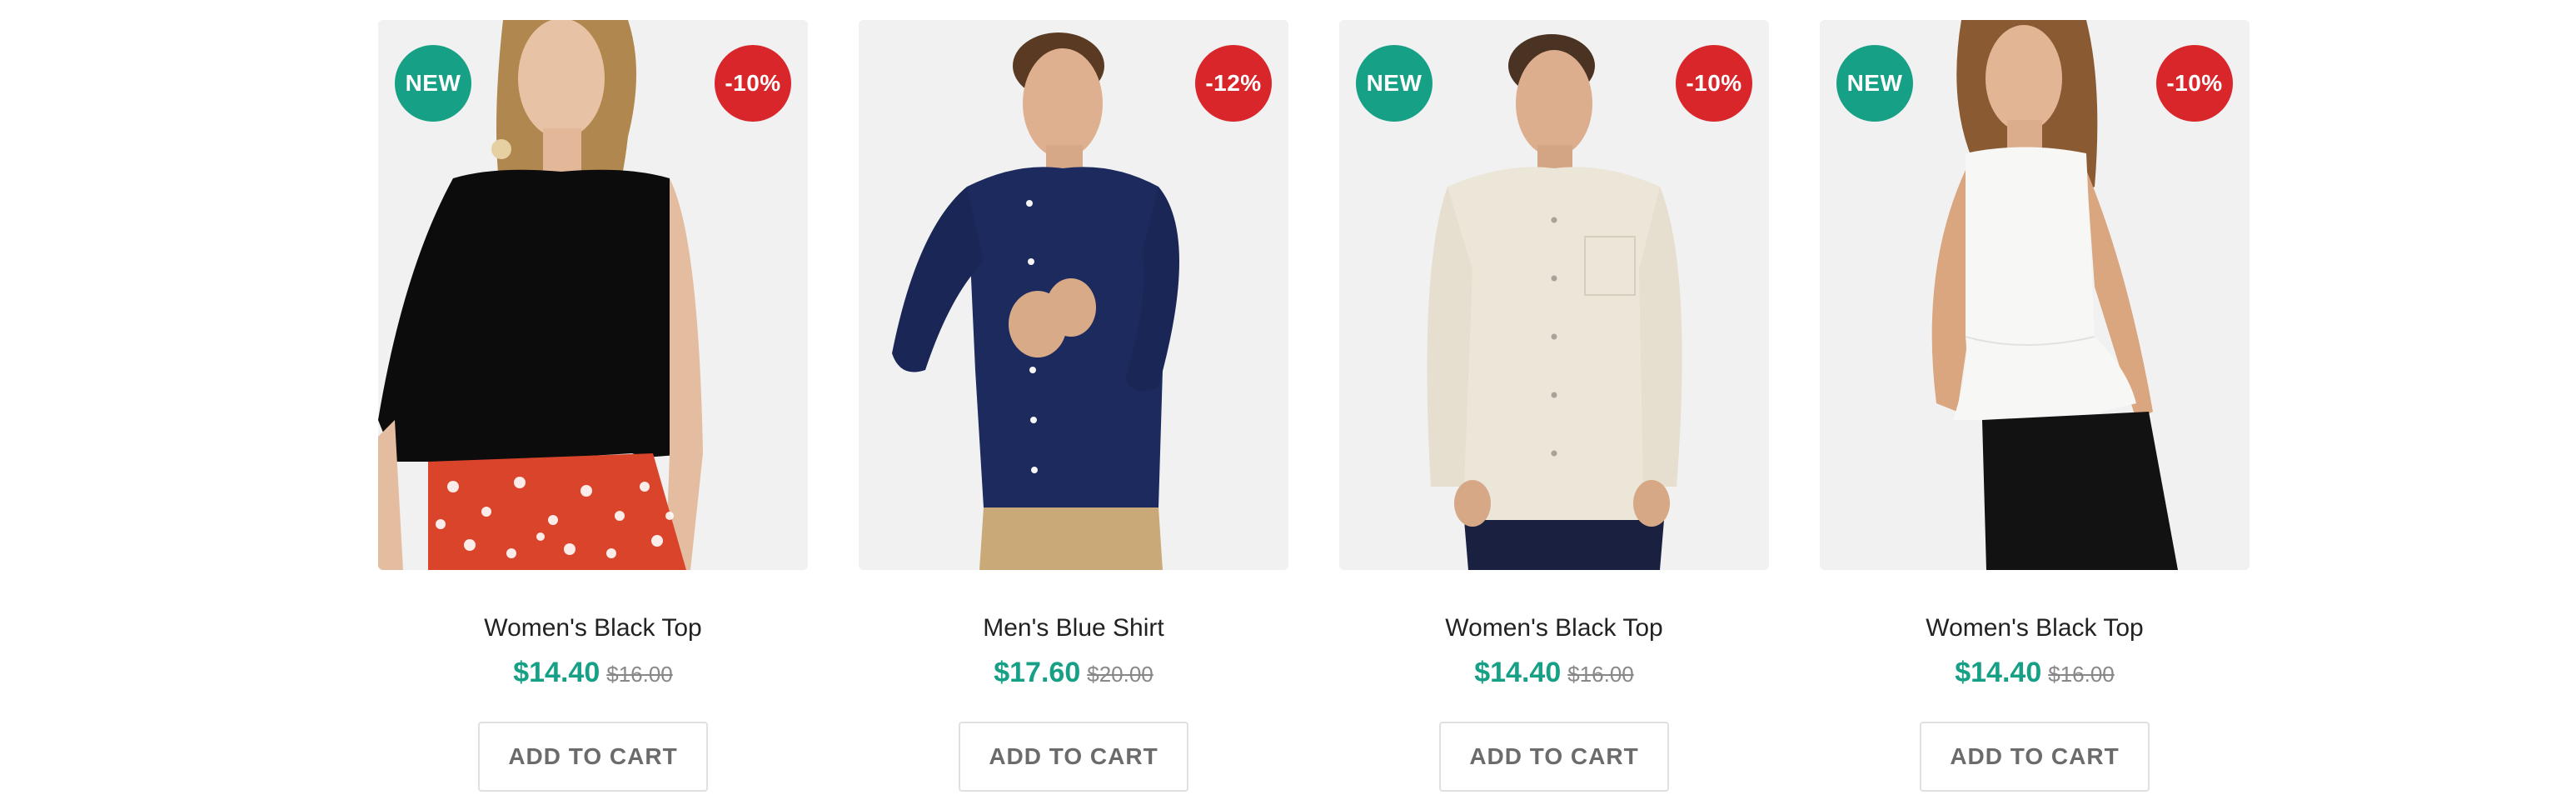  Describe the element at coordinates (1074, 628) in the screenshot. I see `product-title: Men's Blue Shirt` at that location.